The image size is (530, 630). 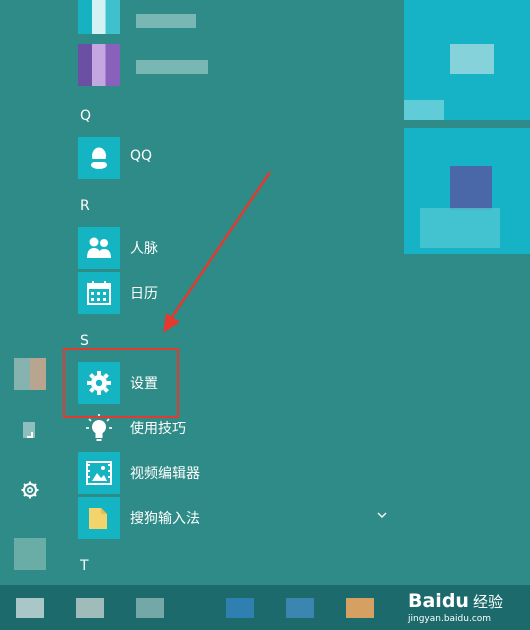 I want to click on qq-penguin-icon, so click(x=99, y=158).